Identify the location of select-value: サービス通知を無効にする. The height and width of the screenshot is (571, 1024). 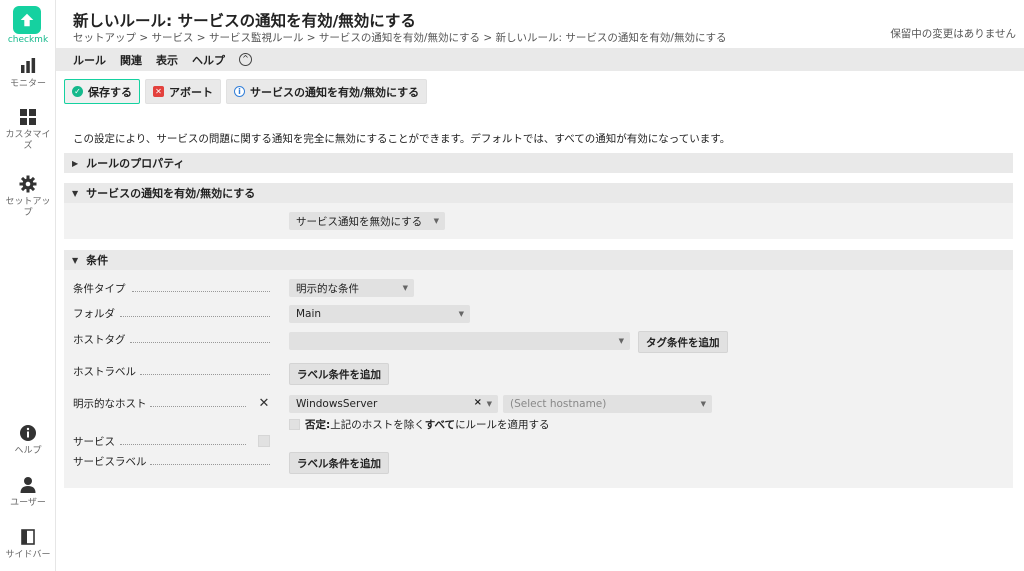
(359, 221).